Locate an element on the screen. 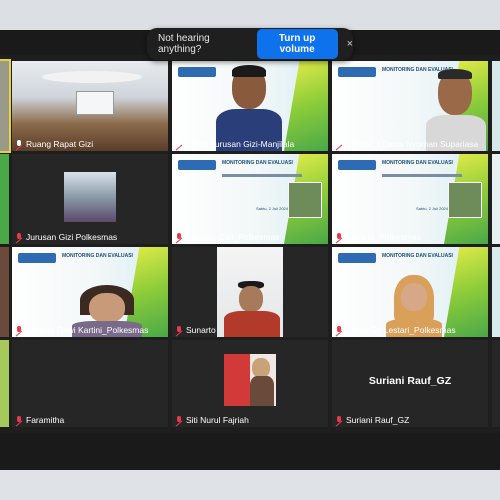  participant-name: Ruang Rapat Gizi is located at coordinates (54, 144).